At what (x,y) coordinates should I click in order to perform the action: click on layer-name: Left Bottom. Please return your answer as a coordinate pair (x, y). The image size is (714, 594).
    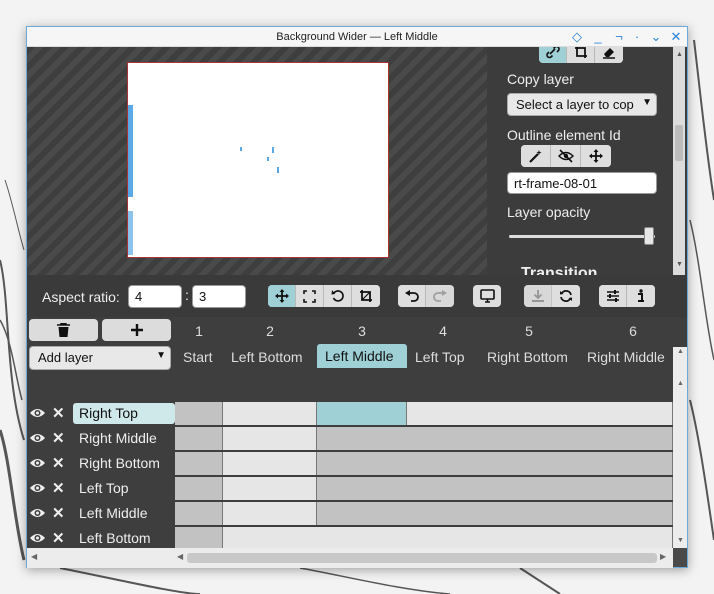
    Looking at the image, I should click on (115, 538).